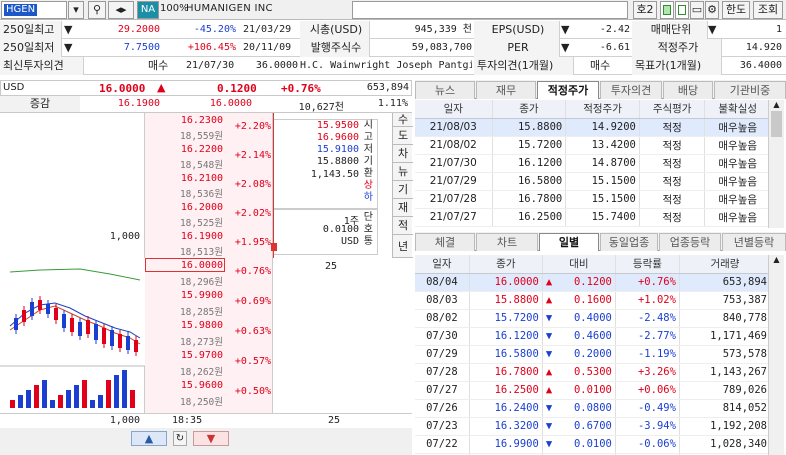 This screenshot has height=455, width=786. What do you see at coordinates (403, 120) in the screenshot?
I see `vertical-tab: 수` at bounding box center [403, 120].